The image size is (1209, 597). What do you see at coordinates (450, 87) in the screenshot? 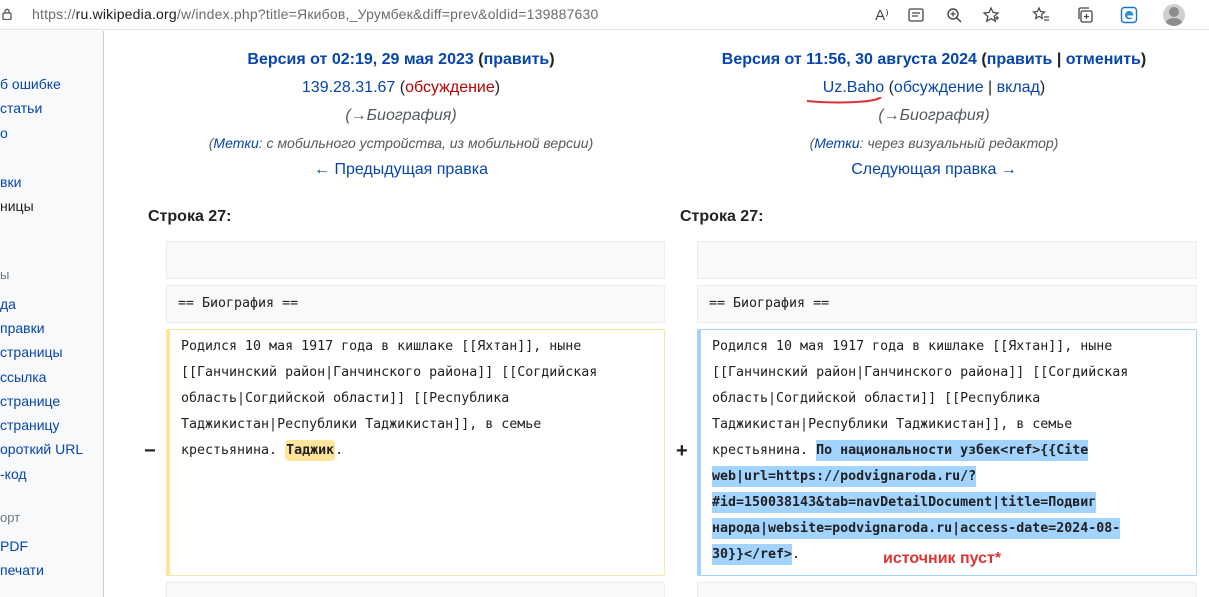
I see `left-talk-link: обсуждение` at bounding box center [450, 87].